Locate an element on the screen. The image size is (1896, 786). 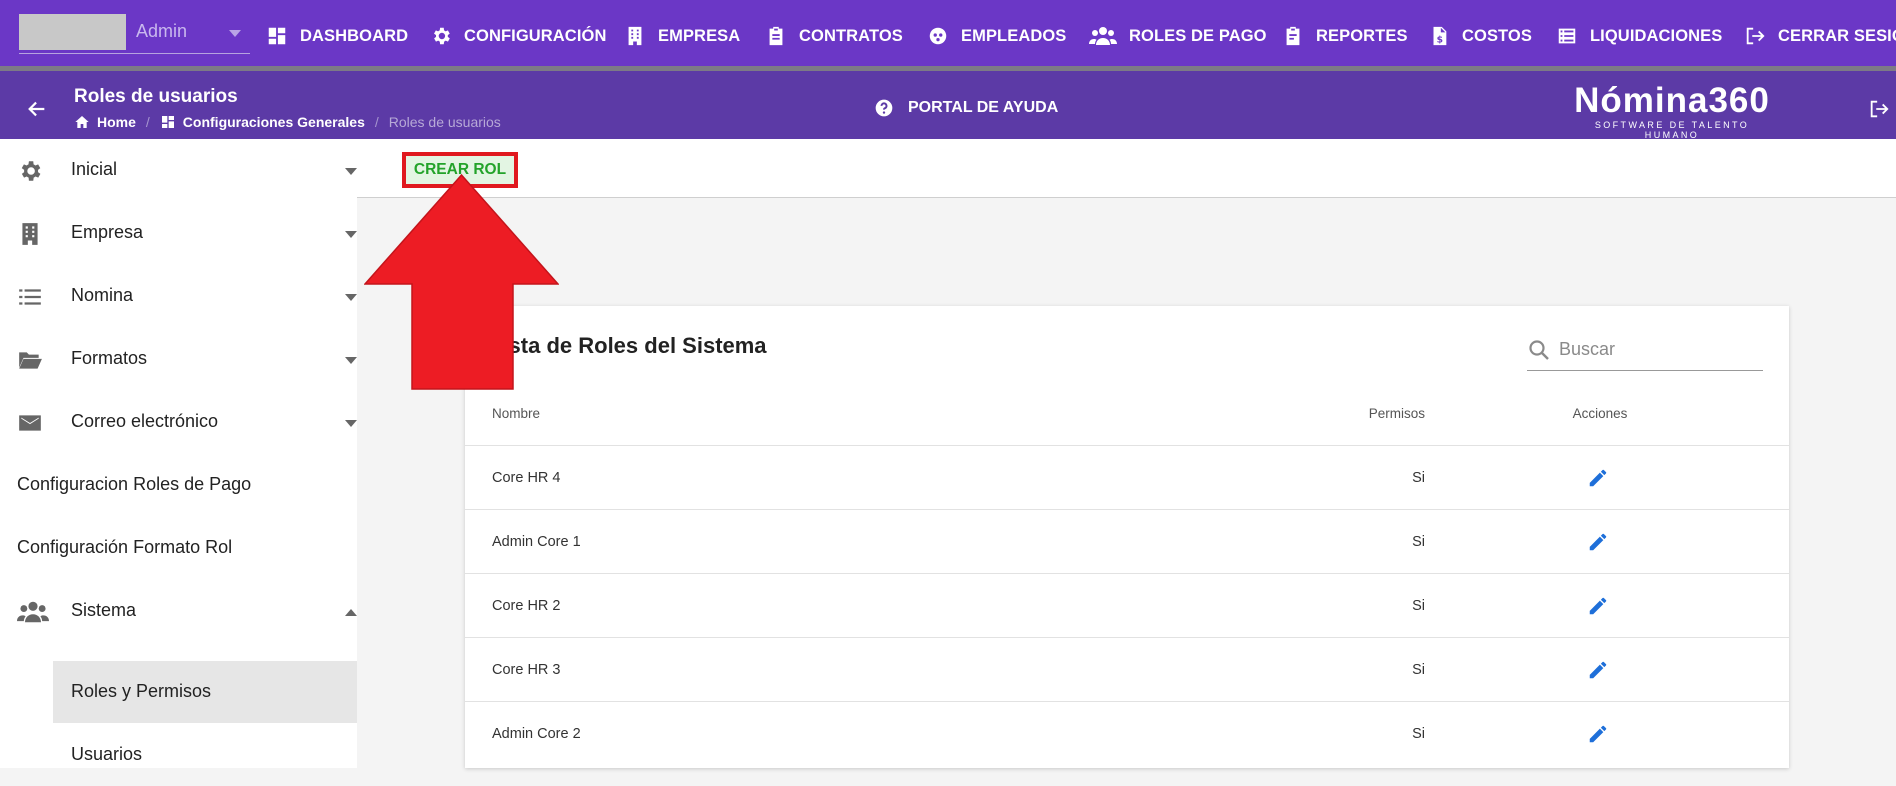
nav-label: REPORTES is located at coordinates (1362, 35).